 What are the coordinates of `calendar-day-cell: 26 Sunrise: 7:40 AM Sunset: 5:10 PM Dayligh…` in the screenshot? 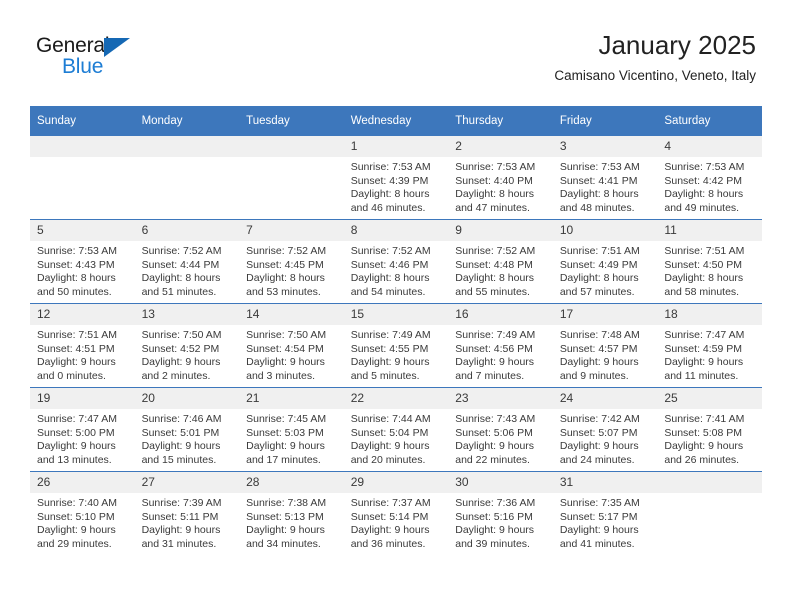 It's located at (82, 513).